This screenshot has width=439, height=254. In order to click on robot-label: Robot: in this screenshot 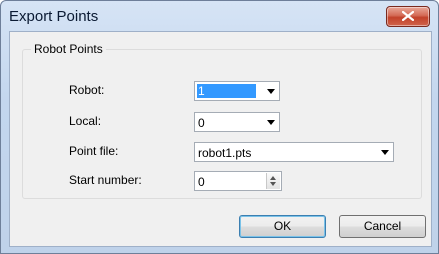, I will do `click(87, 90)`.